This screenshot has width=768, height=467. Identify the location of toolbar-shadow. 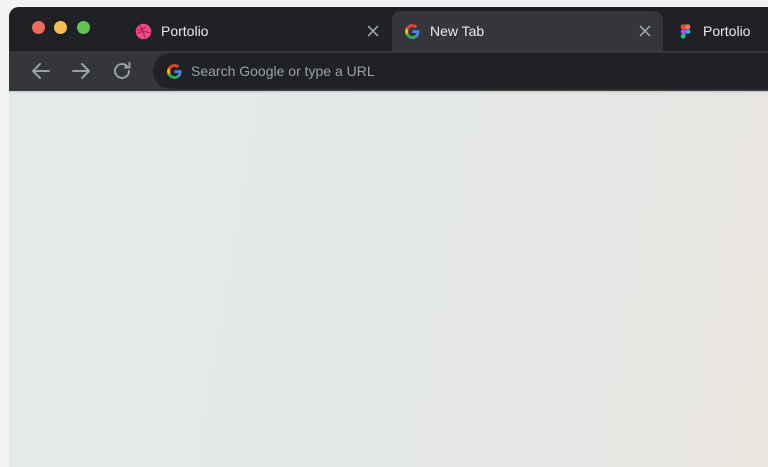
(388, 92).